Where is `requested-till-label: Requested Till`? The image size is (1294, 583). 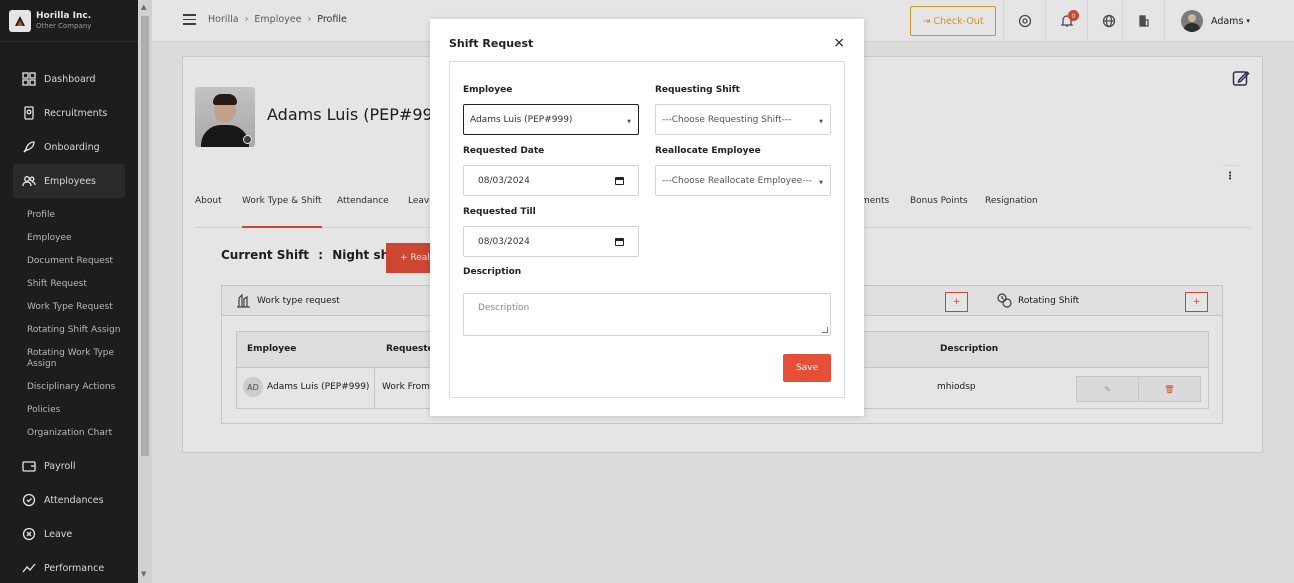 requested-till-label: Requested Till is located at coordinates (499, 212).